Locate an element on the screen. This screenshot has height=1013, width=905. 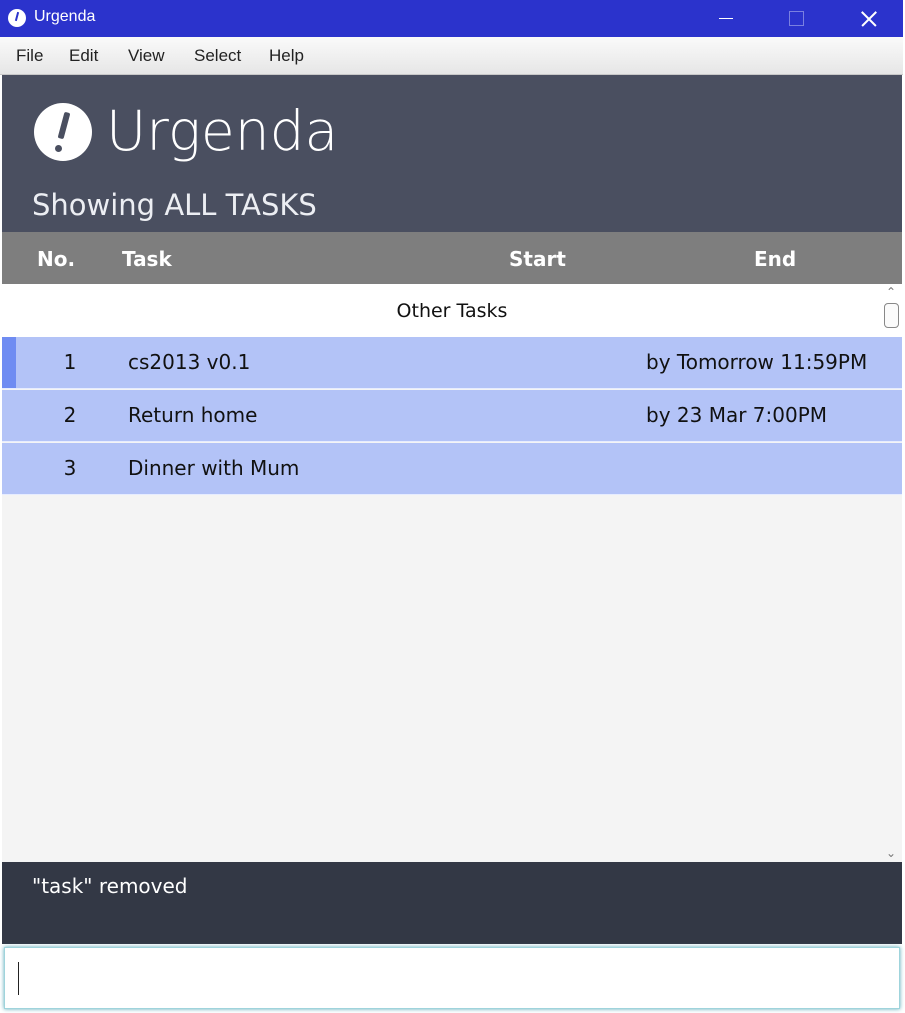
maximize-button is located at coordinates (796, 18).